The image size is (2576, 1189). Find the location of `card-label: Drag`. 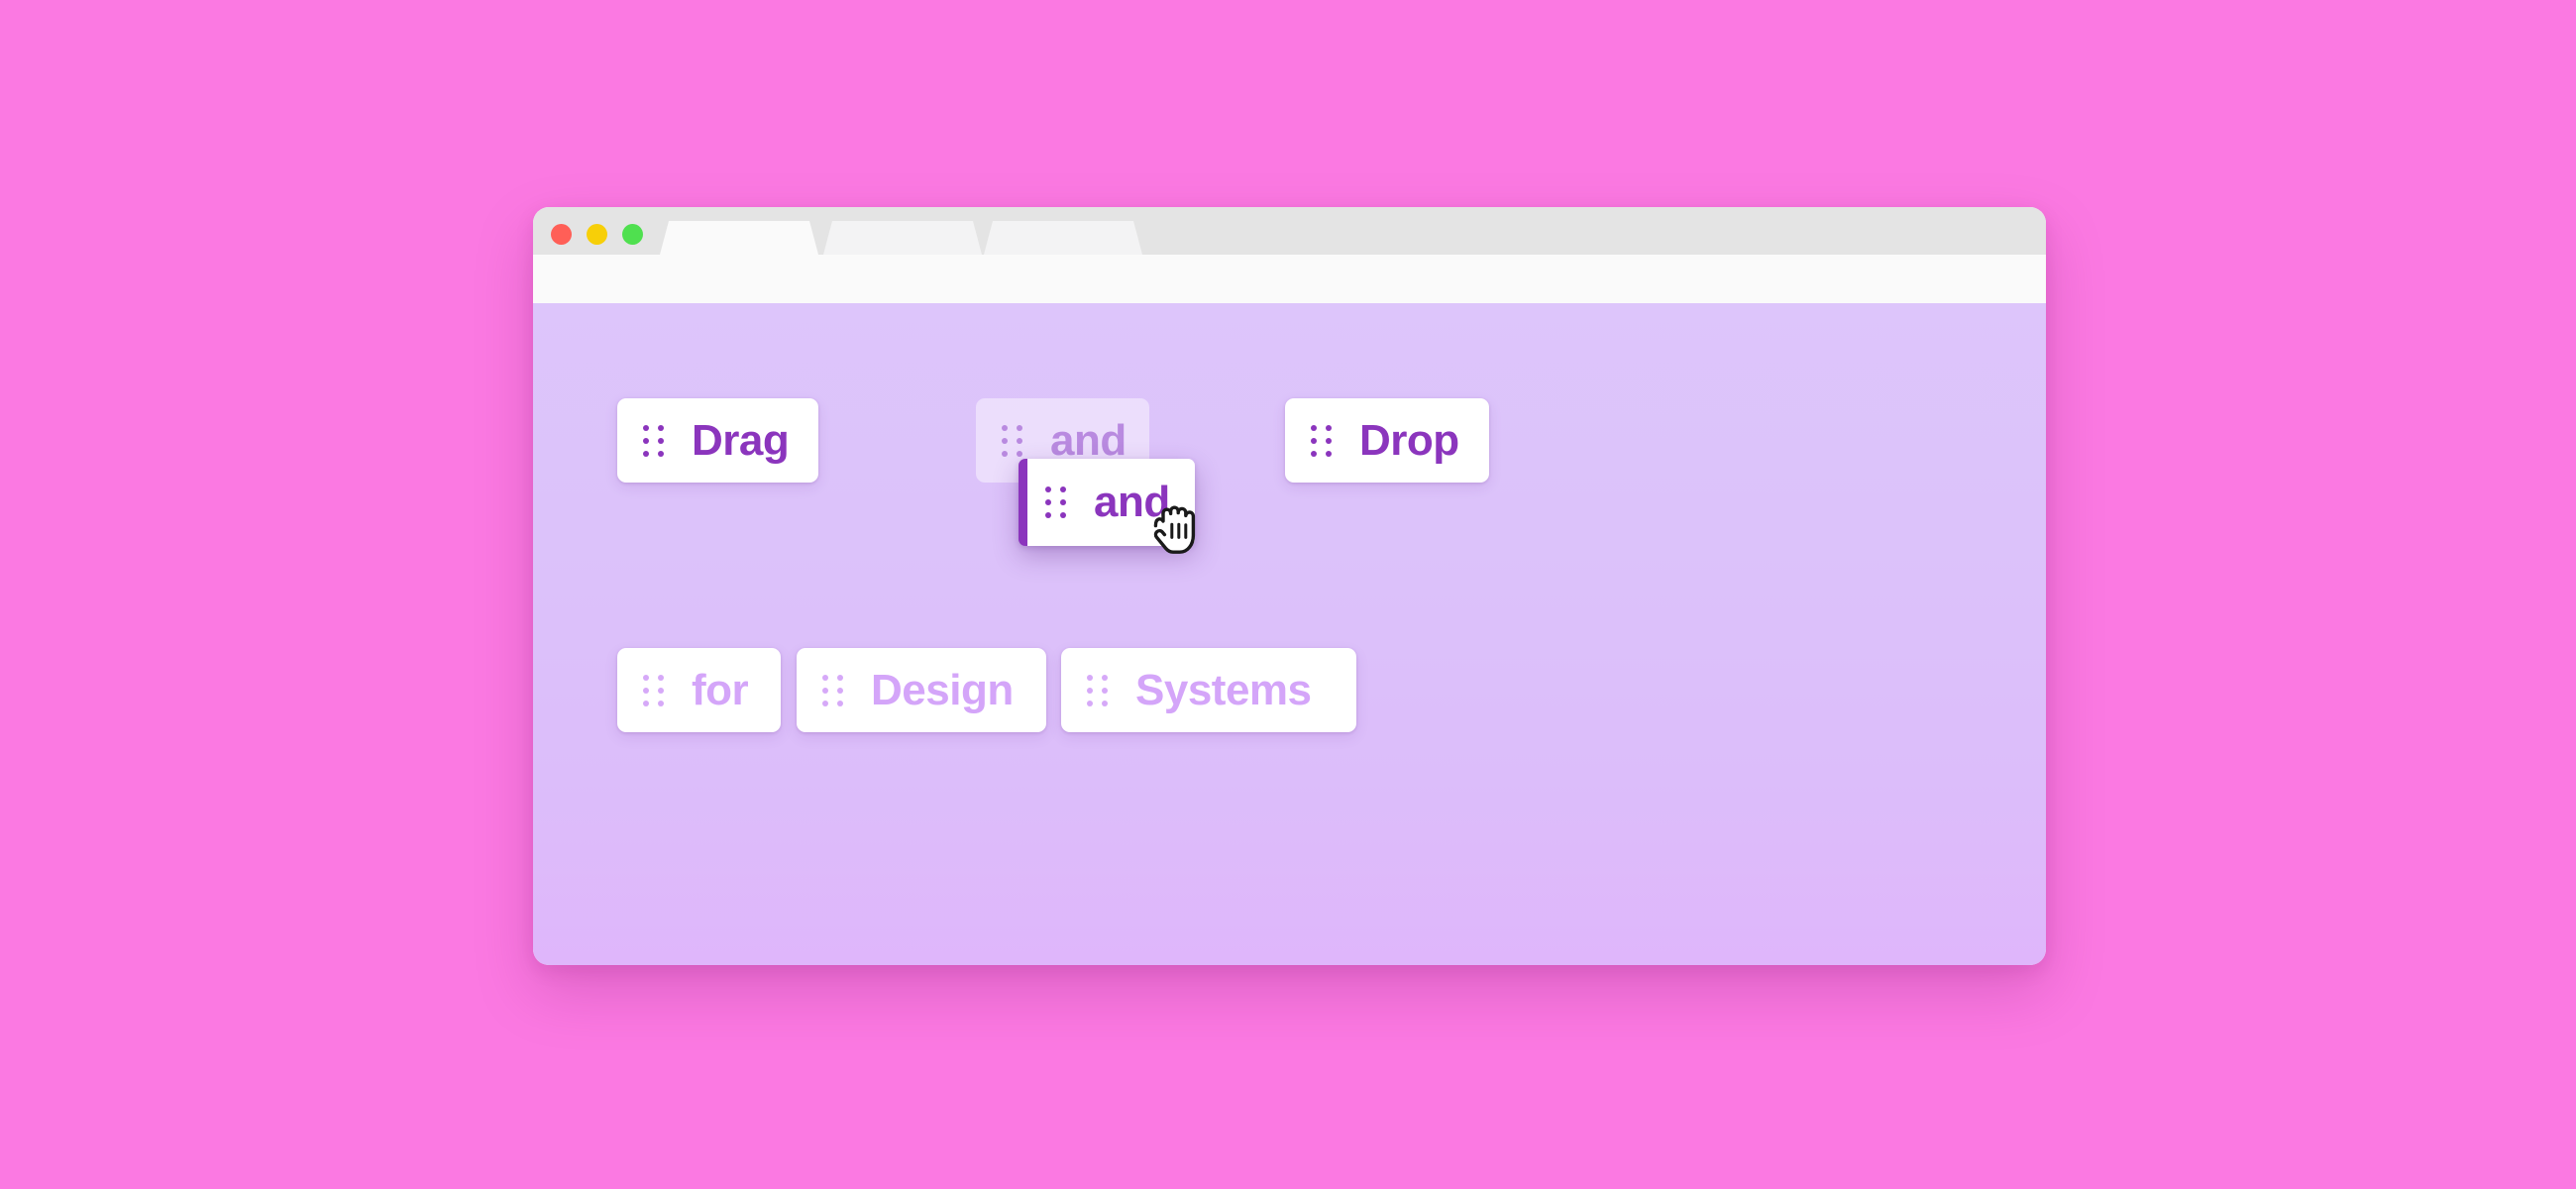

card-label: Drag is located at coordinates (741, 440).